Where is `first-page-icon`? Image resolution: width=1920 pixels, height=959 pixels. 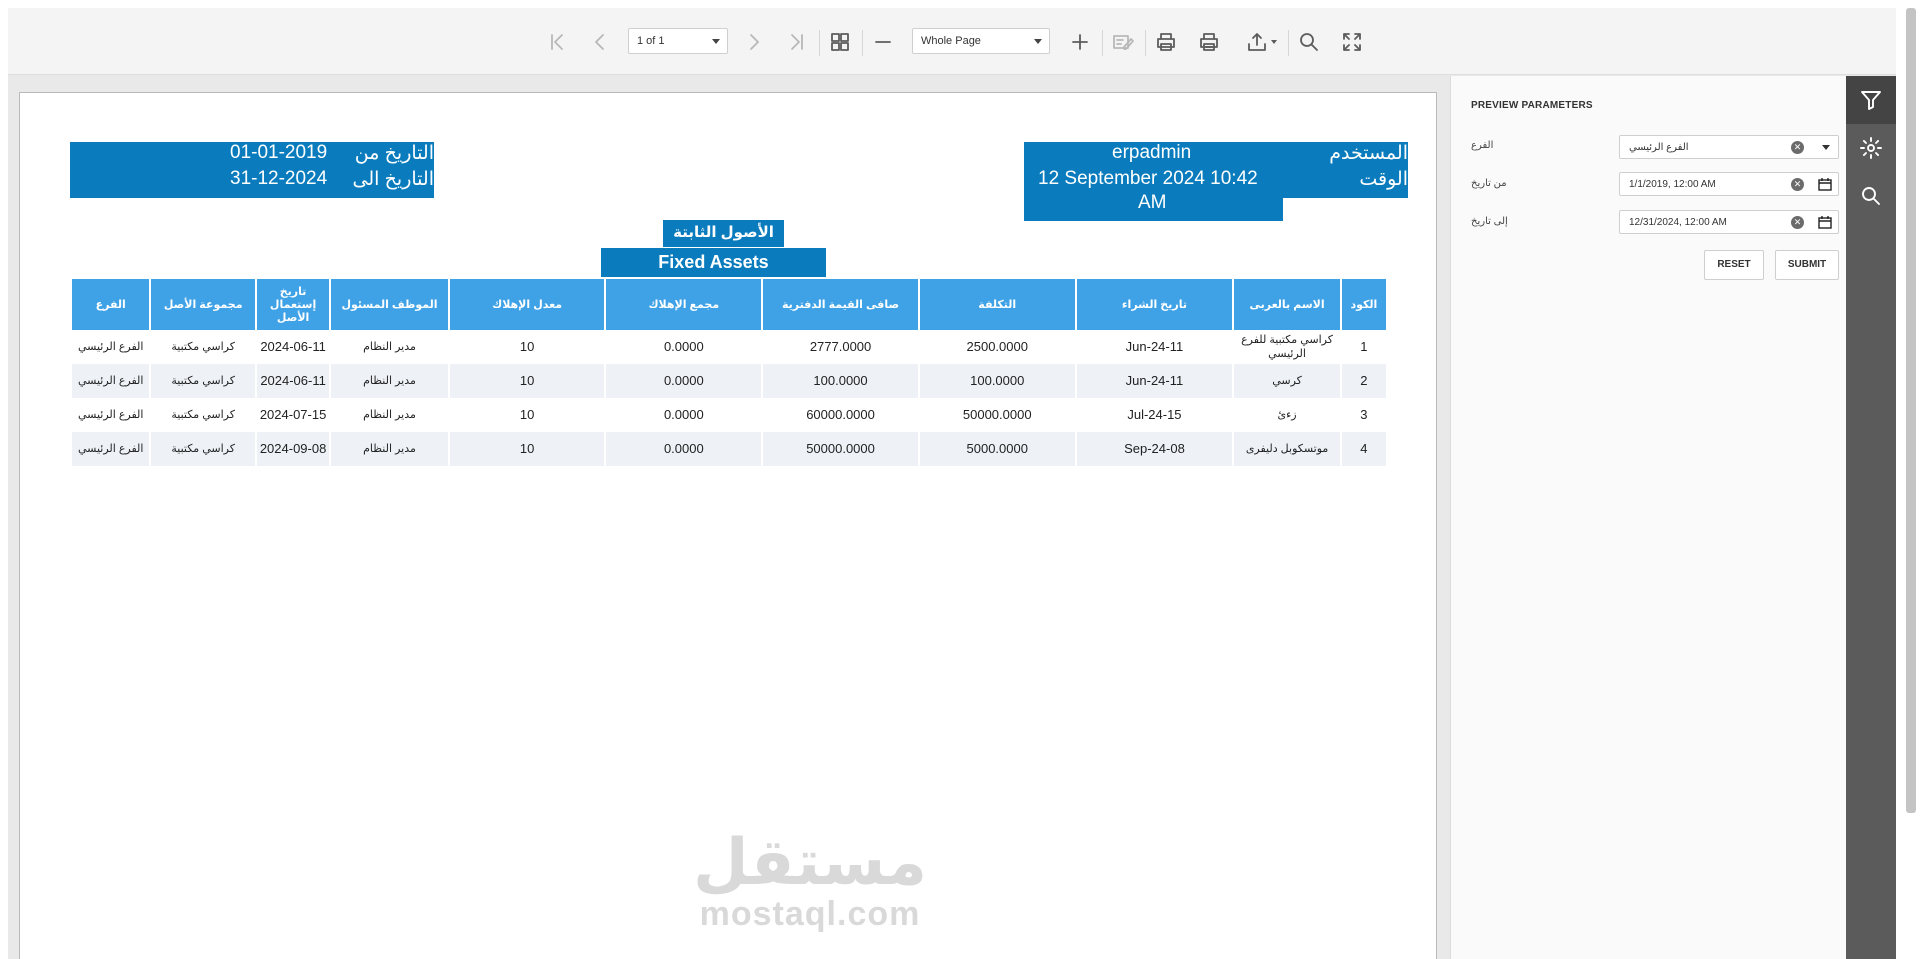
first-page-icon is located at coordinates (557, 42).